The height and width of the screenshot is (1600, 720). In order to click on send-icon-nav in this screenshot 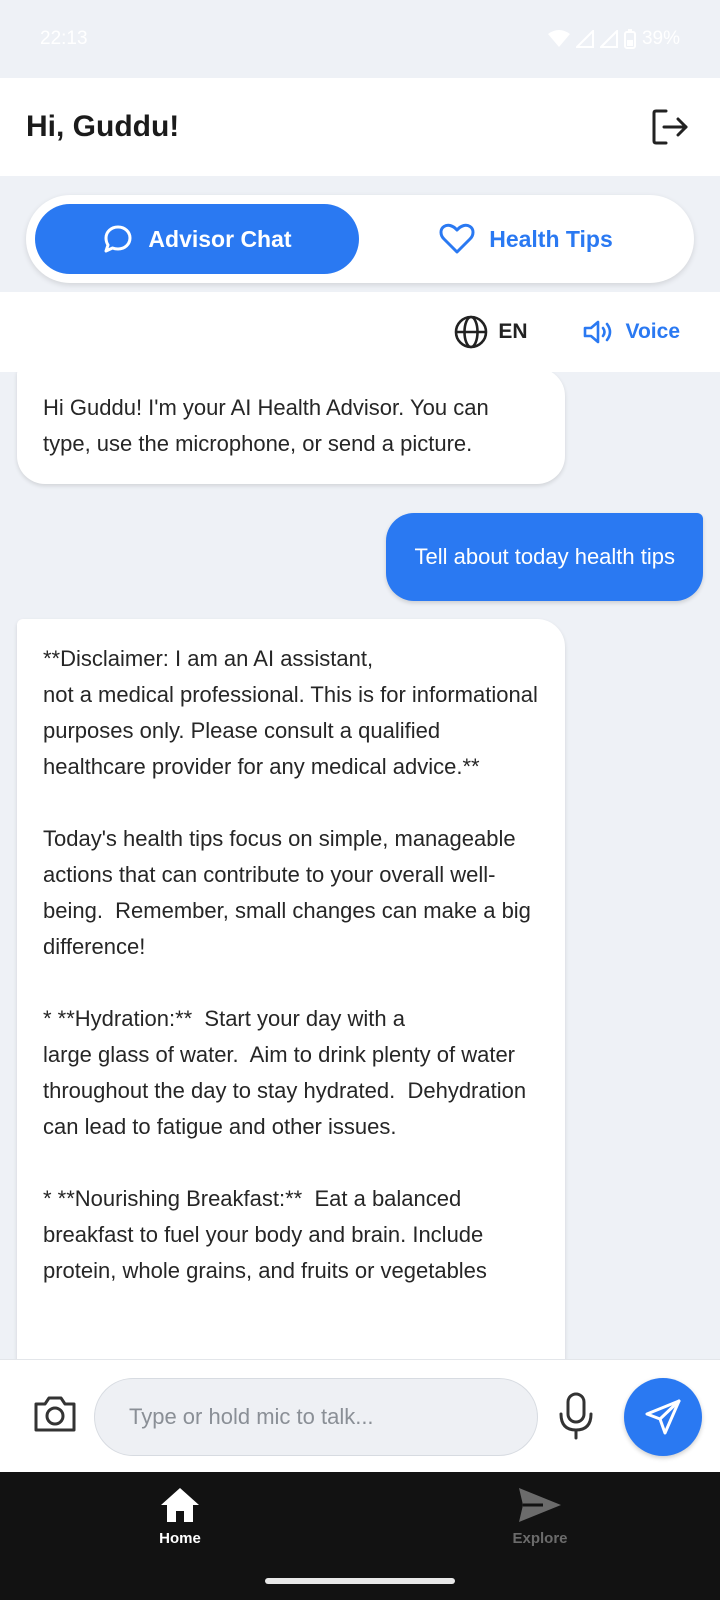, I will do `click(540, 1505)`.